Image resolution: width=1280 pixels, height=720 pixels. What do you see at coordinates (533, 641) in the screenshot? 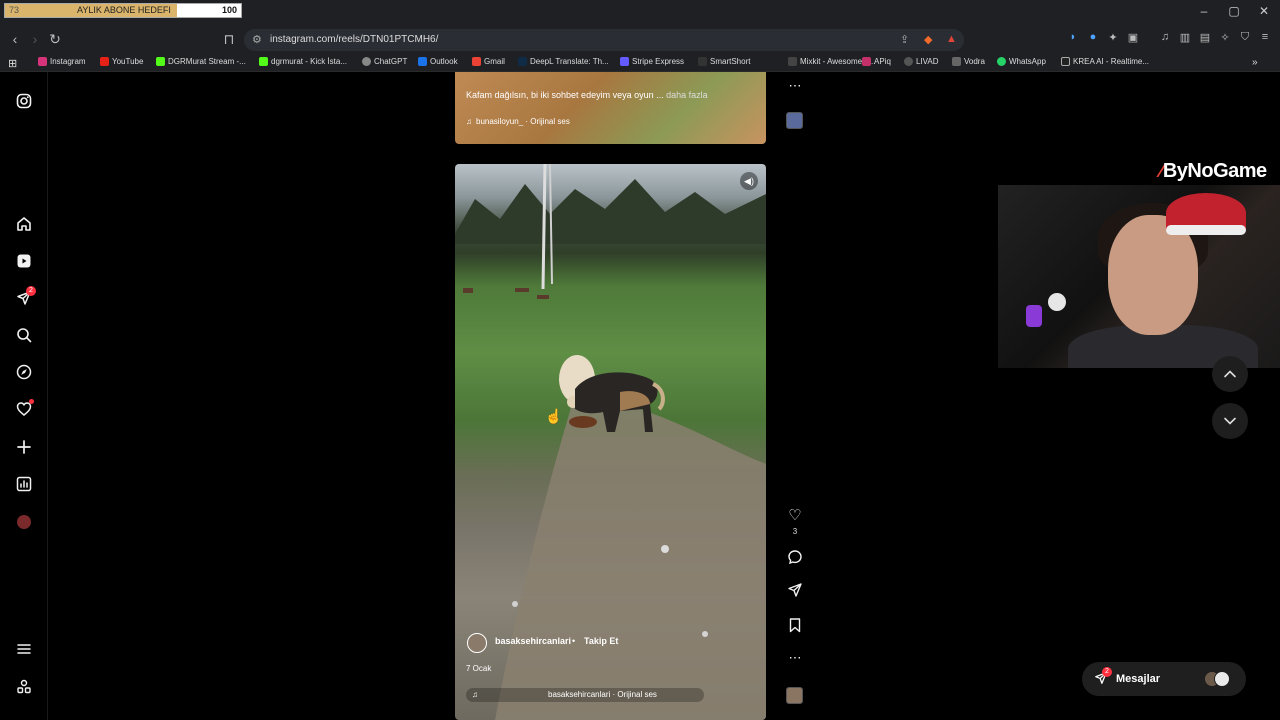
I see `reel-username: basaksehircanlari` at bounding box center [533, 641].